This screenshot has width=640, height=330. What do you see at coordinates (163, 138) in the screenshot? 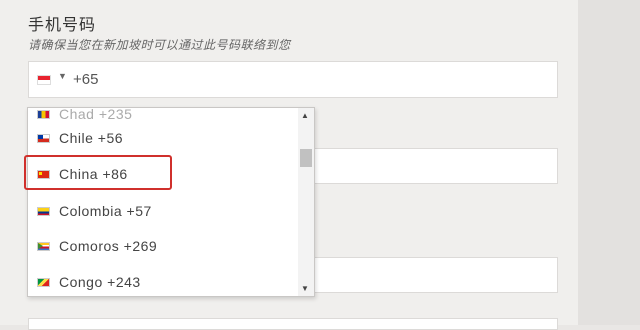
I see `country-option-chile: Chile +56` at bounding box center [163, 138].